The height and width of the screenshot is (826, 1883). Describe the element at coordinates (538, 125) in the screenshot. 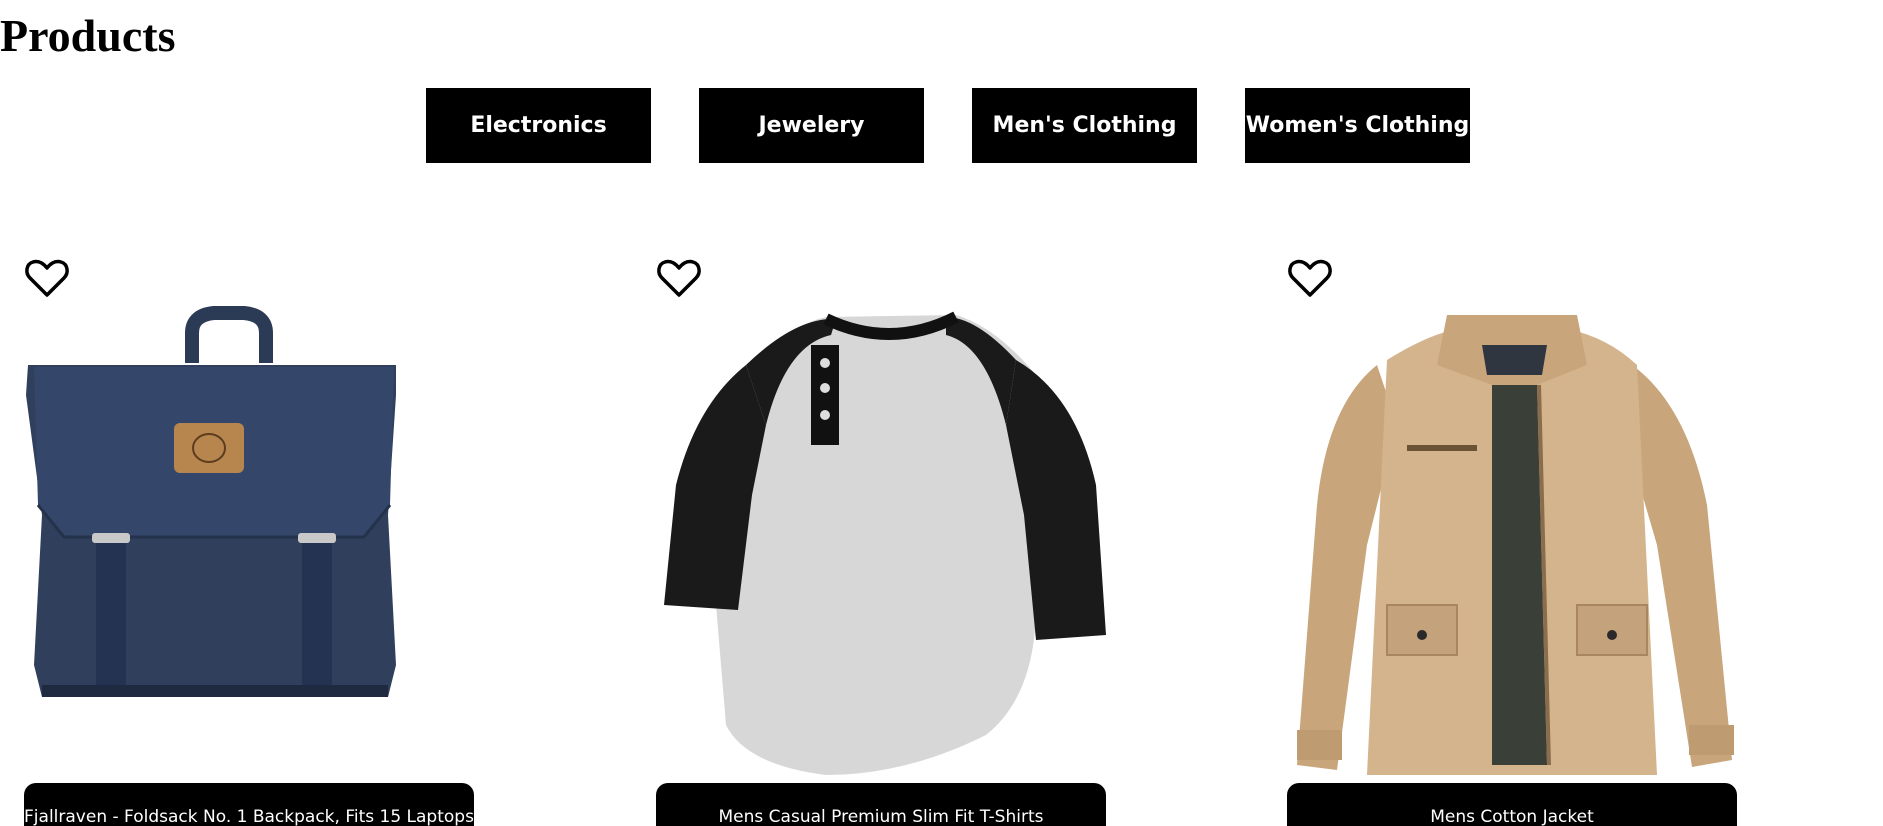

I see `category-button-electronics: Electronics` at that location.